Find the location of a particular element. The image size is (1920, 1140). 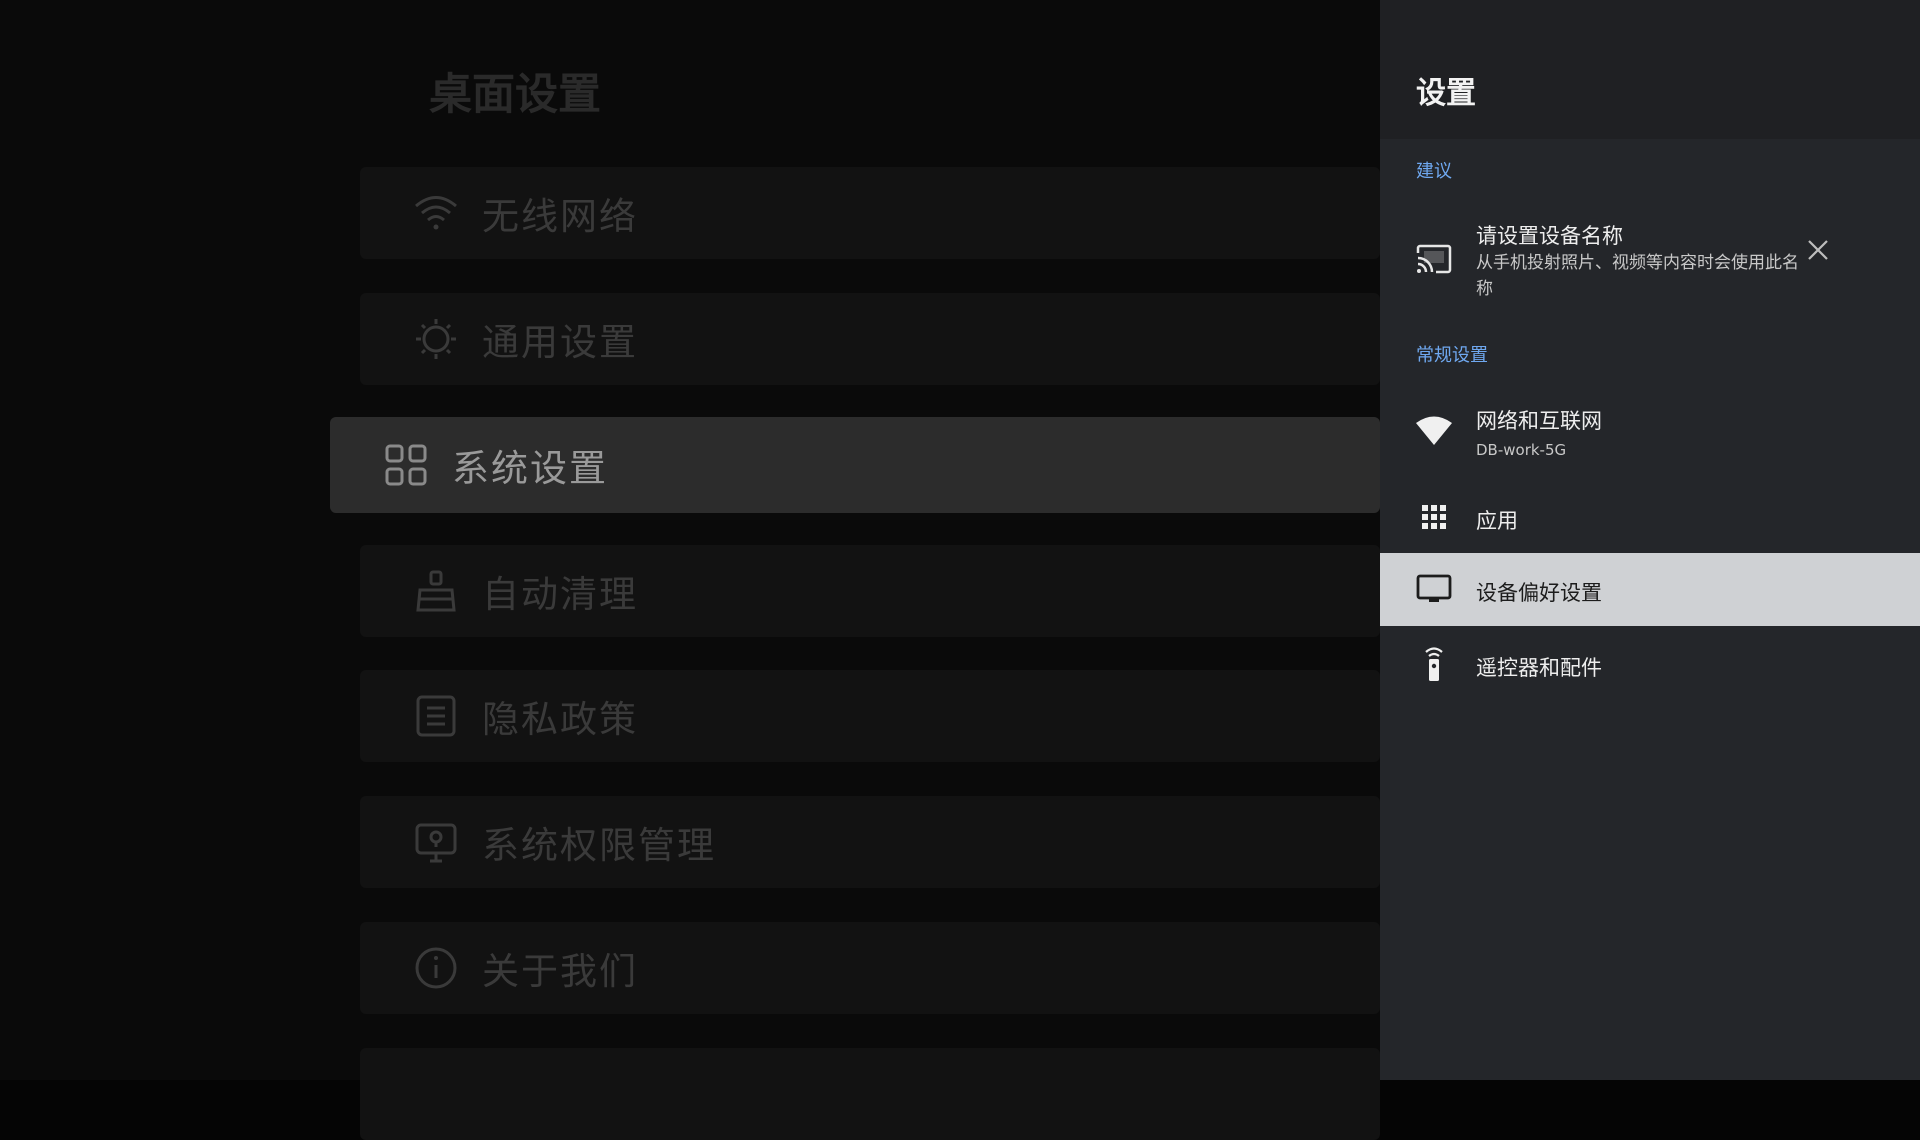

menu-label: 关于我们 is located at coordinates (560, 971).